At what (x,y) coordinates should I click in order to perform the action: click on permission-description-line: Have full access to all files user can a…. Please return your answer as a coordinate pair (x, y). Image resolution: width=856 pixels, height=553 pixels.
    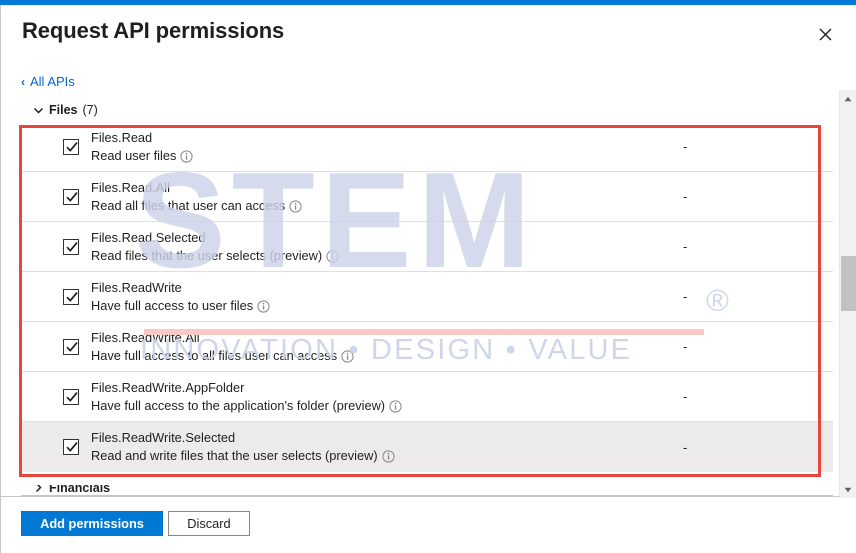
    Looking at the image, I should click on (222, 356).